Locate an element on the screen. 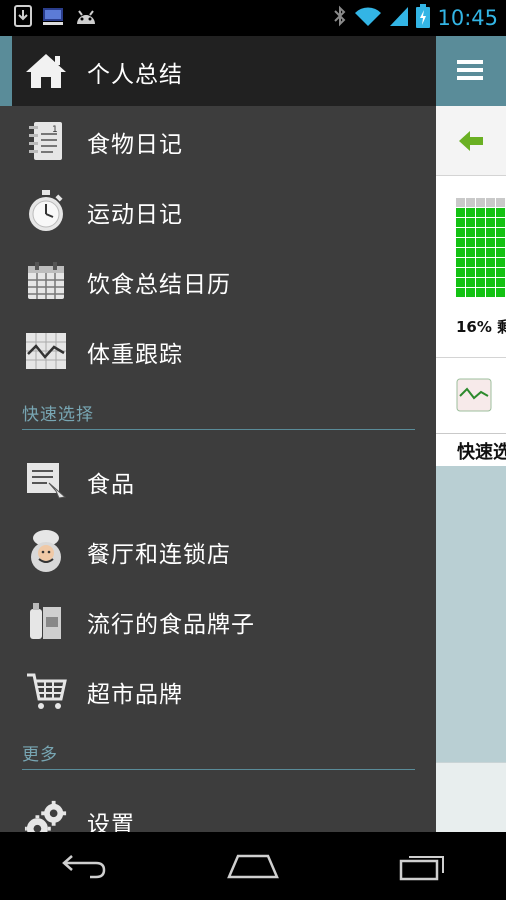  drawer-item-diet-calendar: 饮食总结日历 is located at coordinates (218, 281).